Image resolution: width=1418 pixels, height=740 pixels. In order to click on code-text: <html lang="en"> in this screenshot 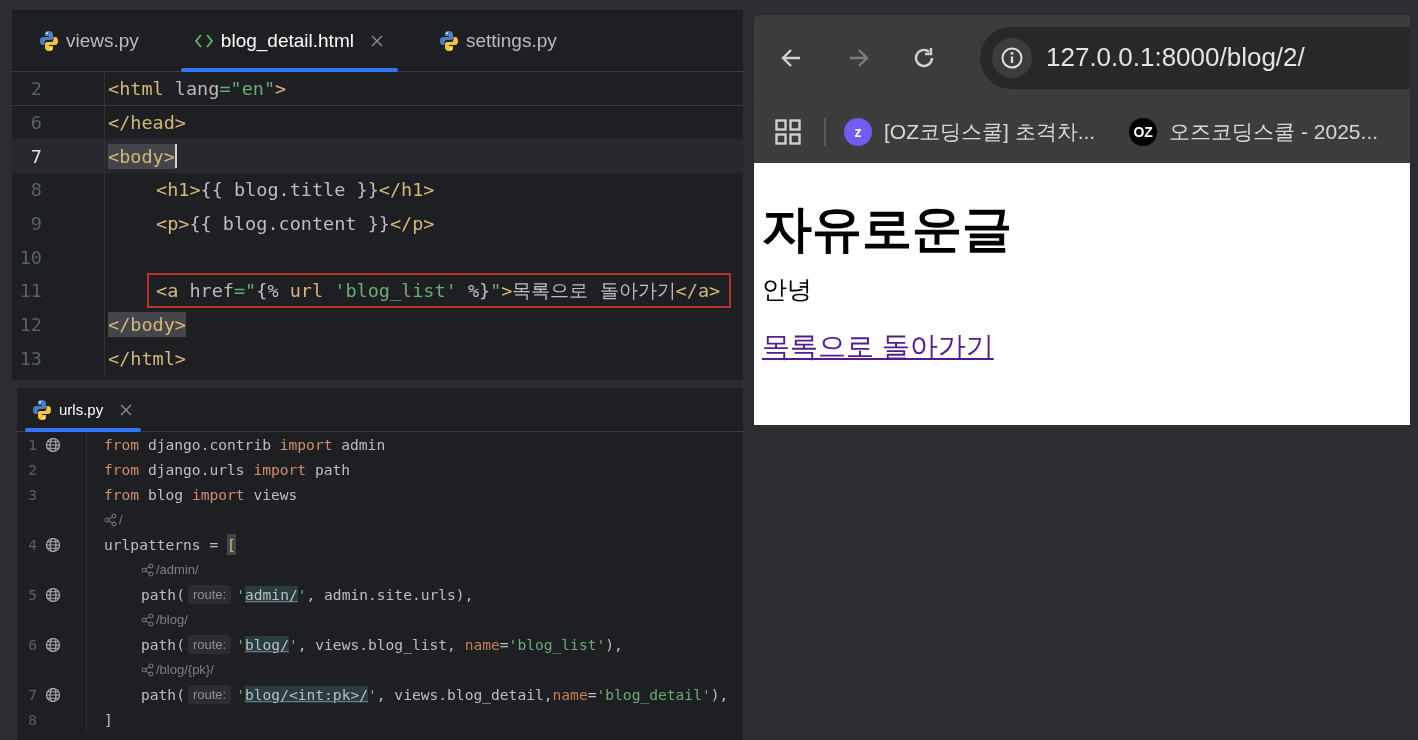, I will do `click(197, 88)`.